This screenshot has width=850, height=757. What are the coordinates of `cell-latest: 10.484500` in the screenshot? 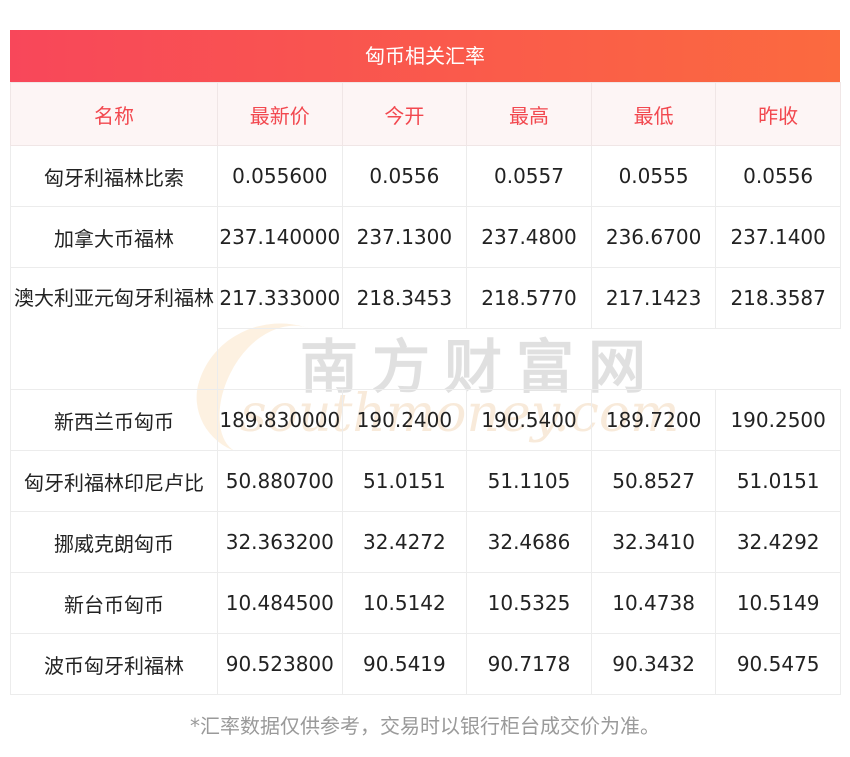 It's located at (280, 603).